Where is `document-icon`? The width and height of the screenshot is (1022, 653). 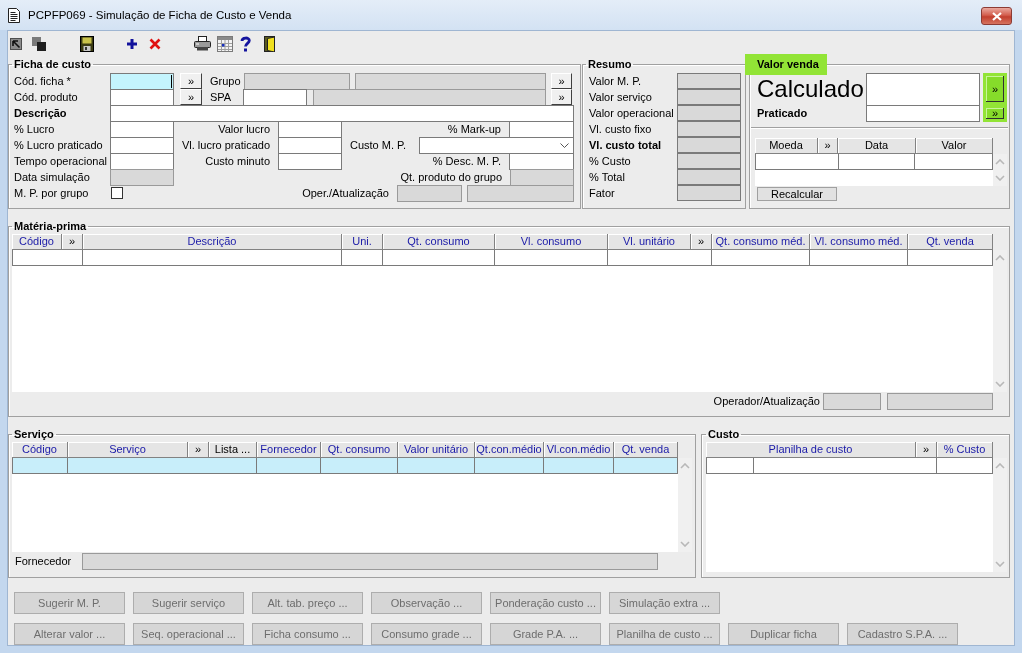 document-icon is located at coordinates (14, 15).